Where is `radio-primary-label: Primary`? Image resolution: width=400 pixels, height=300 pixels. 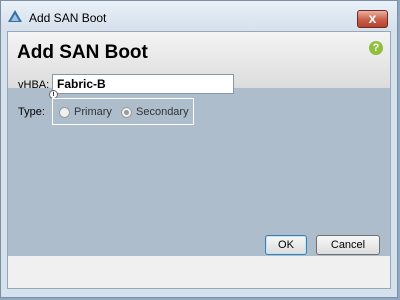 radio-primary-label: Primary is located at coordinates (93, 112).